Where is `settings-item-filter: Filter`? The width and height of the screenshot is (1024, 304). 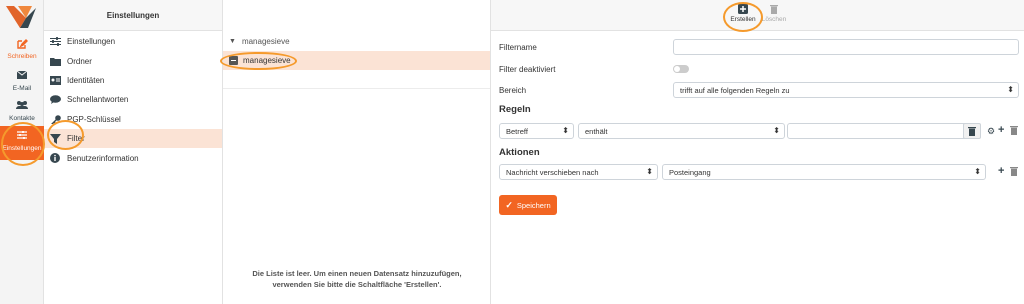
settings-item-filter: Filter is located at coordinates (133, 138).